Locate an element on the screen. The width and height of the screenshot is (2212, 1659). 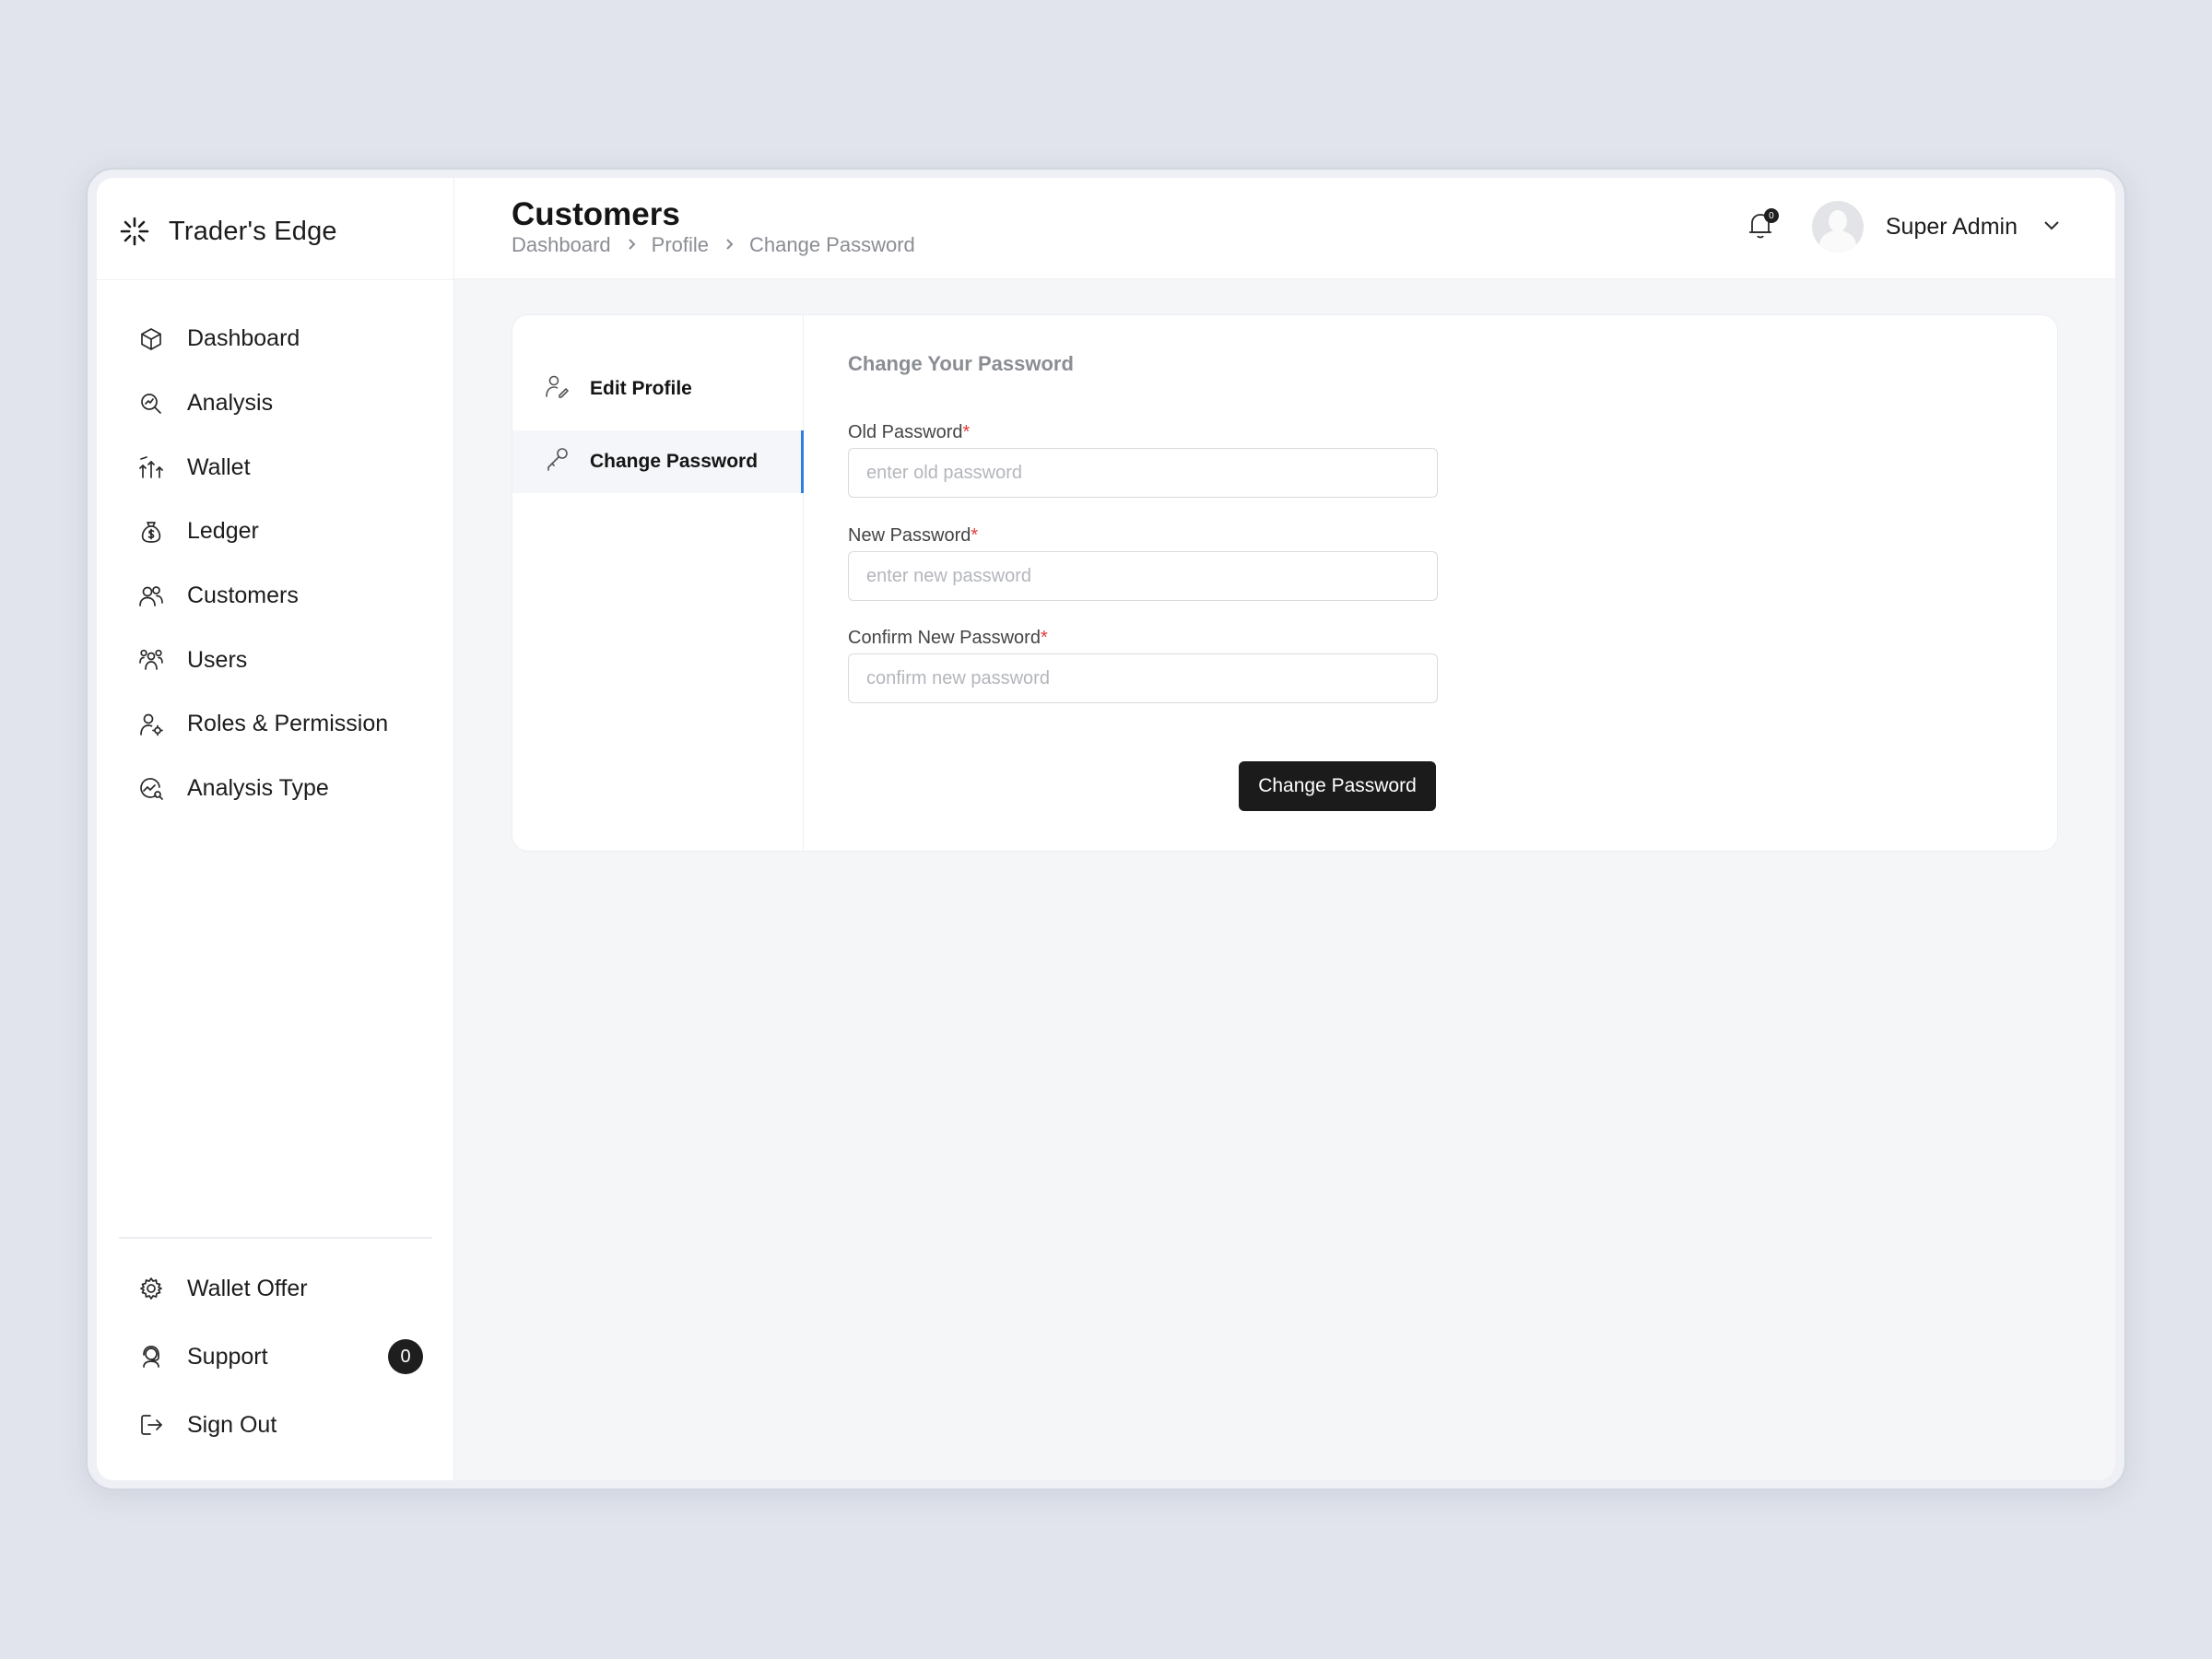
sidebar-divider is located at coordinates (275, 279).